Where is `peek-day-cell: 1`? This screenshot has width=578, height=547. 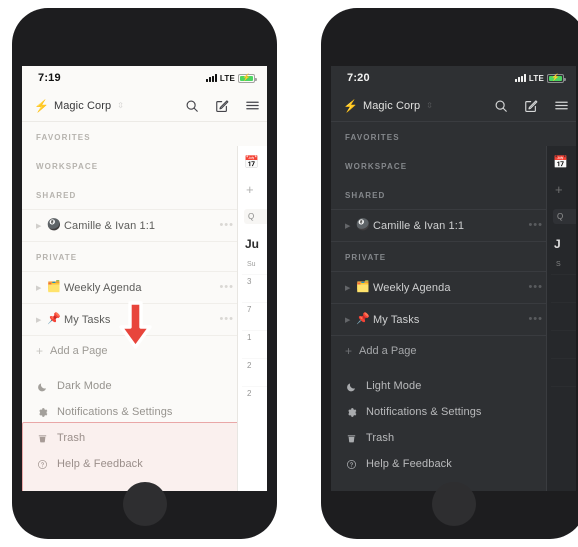 peek-day-cell: 1 is located at coordinates (254, 344).